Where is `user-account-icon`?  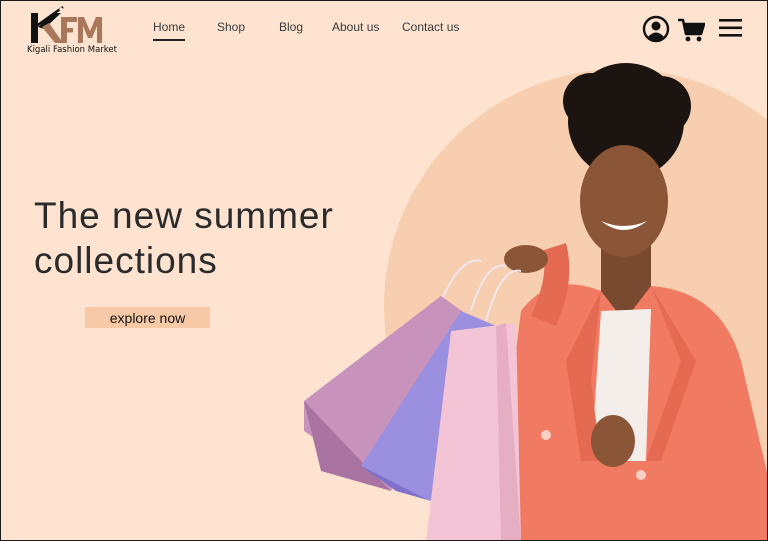 user-account-icon is located at coordinates (656, 29).